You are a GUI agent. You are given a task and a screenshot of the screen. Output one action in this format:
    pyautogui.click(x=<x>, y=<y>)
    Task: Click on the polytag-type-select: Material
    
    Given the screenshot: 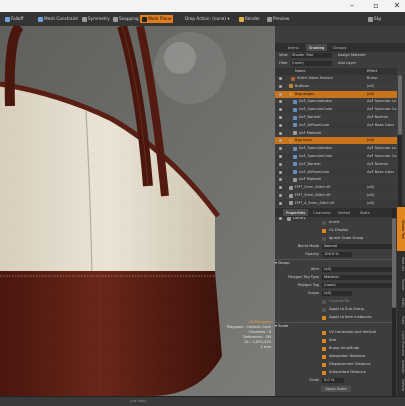 What is the action you would take?
    pyautogui.click(x=357, y=277)
    